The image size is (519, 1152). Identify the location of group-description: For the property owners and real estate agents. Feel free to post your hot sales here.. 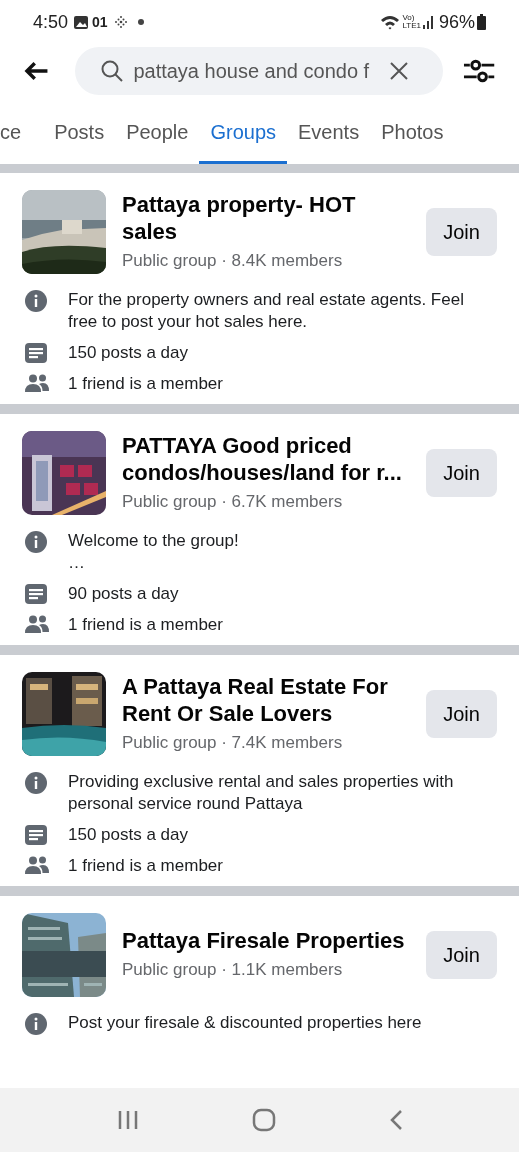
(266, 311).